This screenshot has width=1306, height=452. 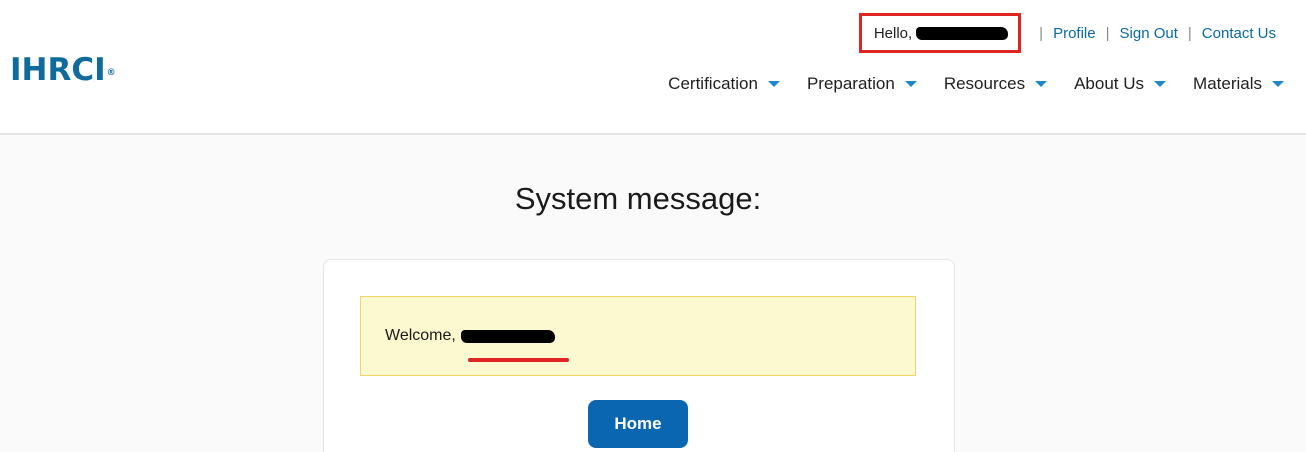 I want to click on nav-item-label: About Us, so click(x=1109, y=83).